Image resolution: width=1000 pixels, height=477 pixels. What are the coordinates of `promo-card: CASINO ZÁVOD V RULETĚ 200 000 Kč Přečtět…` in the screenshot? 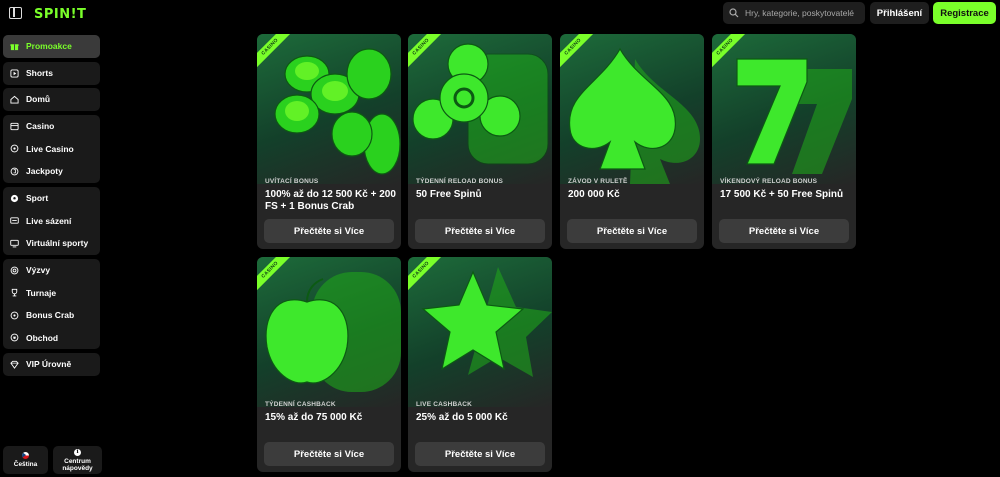 It's located at (632, 141).